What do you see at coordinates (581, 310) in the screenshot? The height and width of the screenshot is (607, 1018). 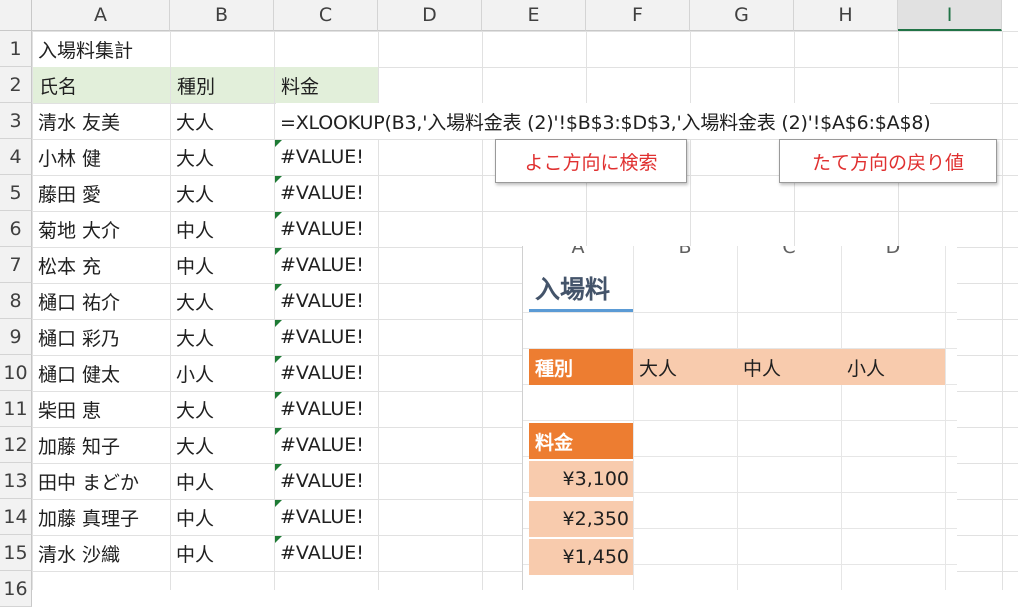 I see `title-underline` at bounding box center [581, 310].